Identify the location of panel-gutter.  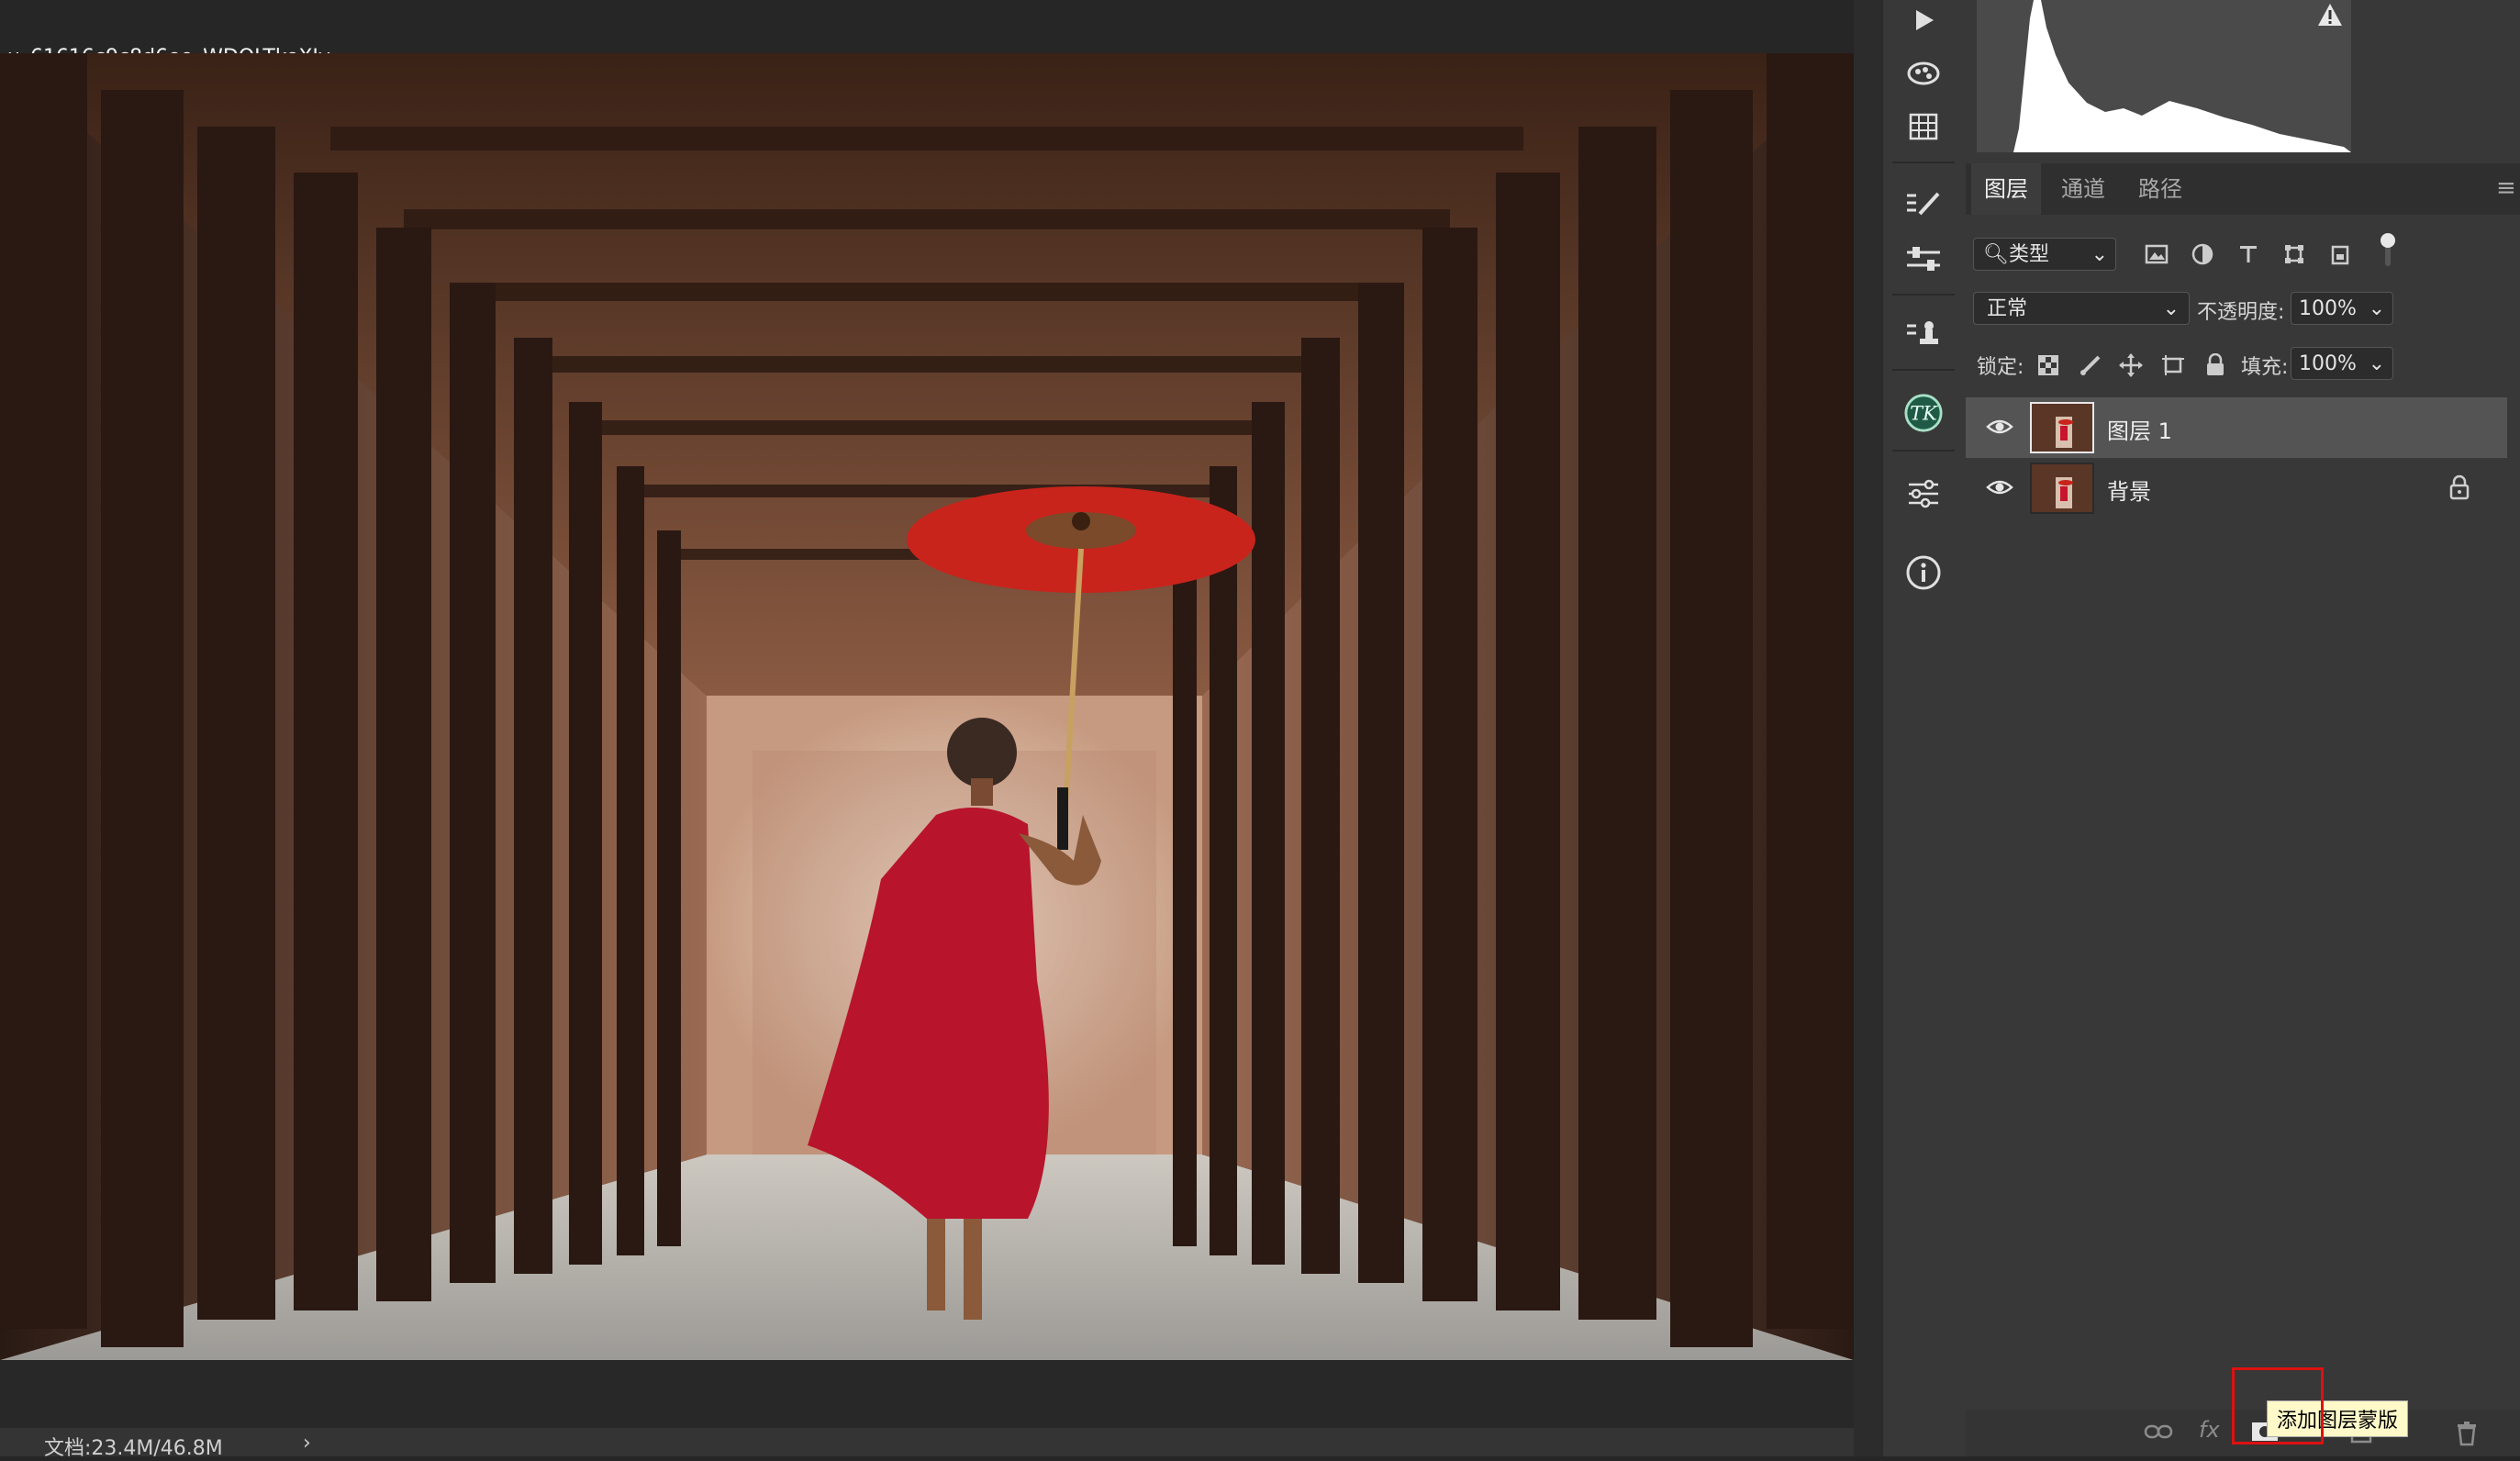
(1867, 728).